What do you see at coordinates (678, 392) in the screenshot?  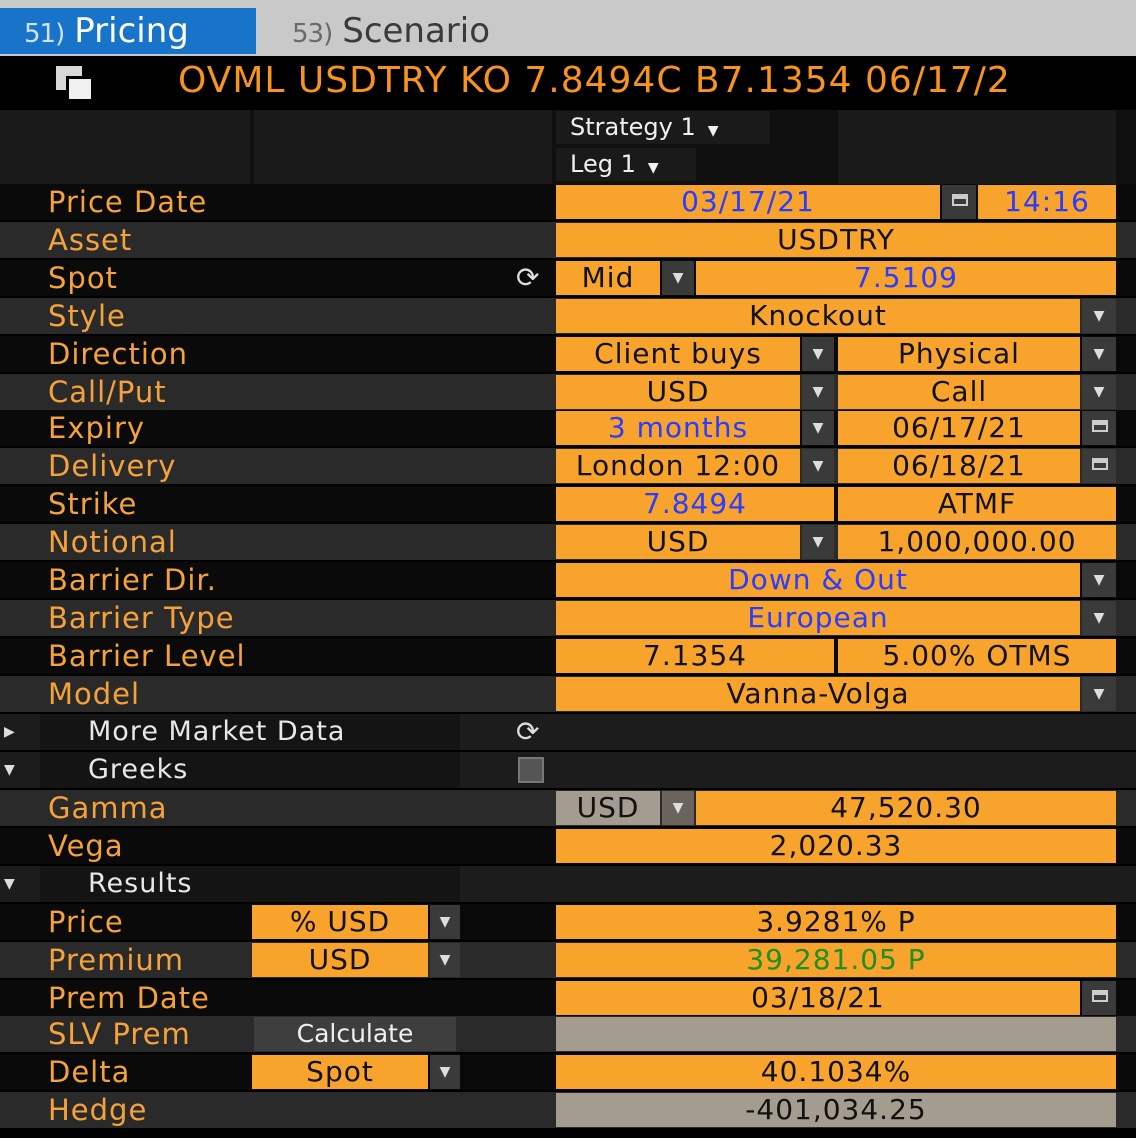 I see `callput-ccy-select: USD` at bounding box center [678, 392].